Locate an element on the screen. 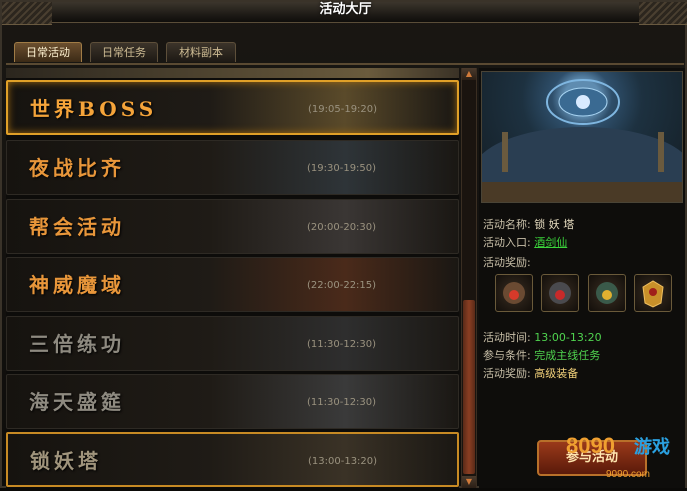 Image resolution: width=687 pixels, height=491 pixels. activity-name: 锁妖塔 is located at coordinates (66, 461).